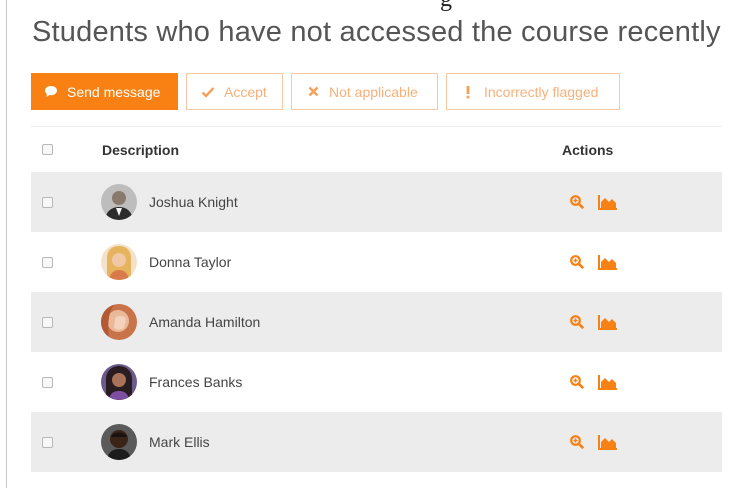 Image resolution: width=736 pixels, height=488 pixels. I want to click on send-message-button: Send message, so click(104, 91).